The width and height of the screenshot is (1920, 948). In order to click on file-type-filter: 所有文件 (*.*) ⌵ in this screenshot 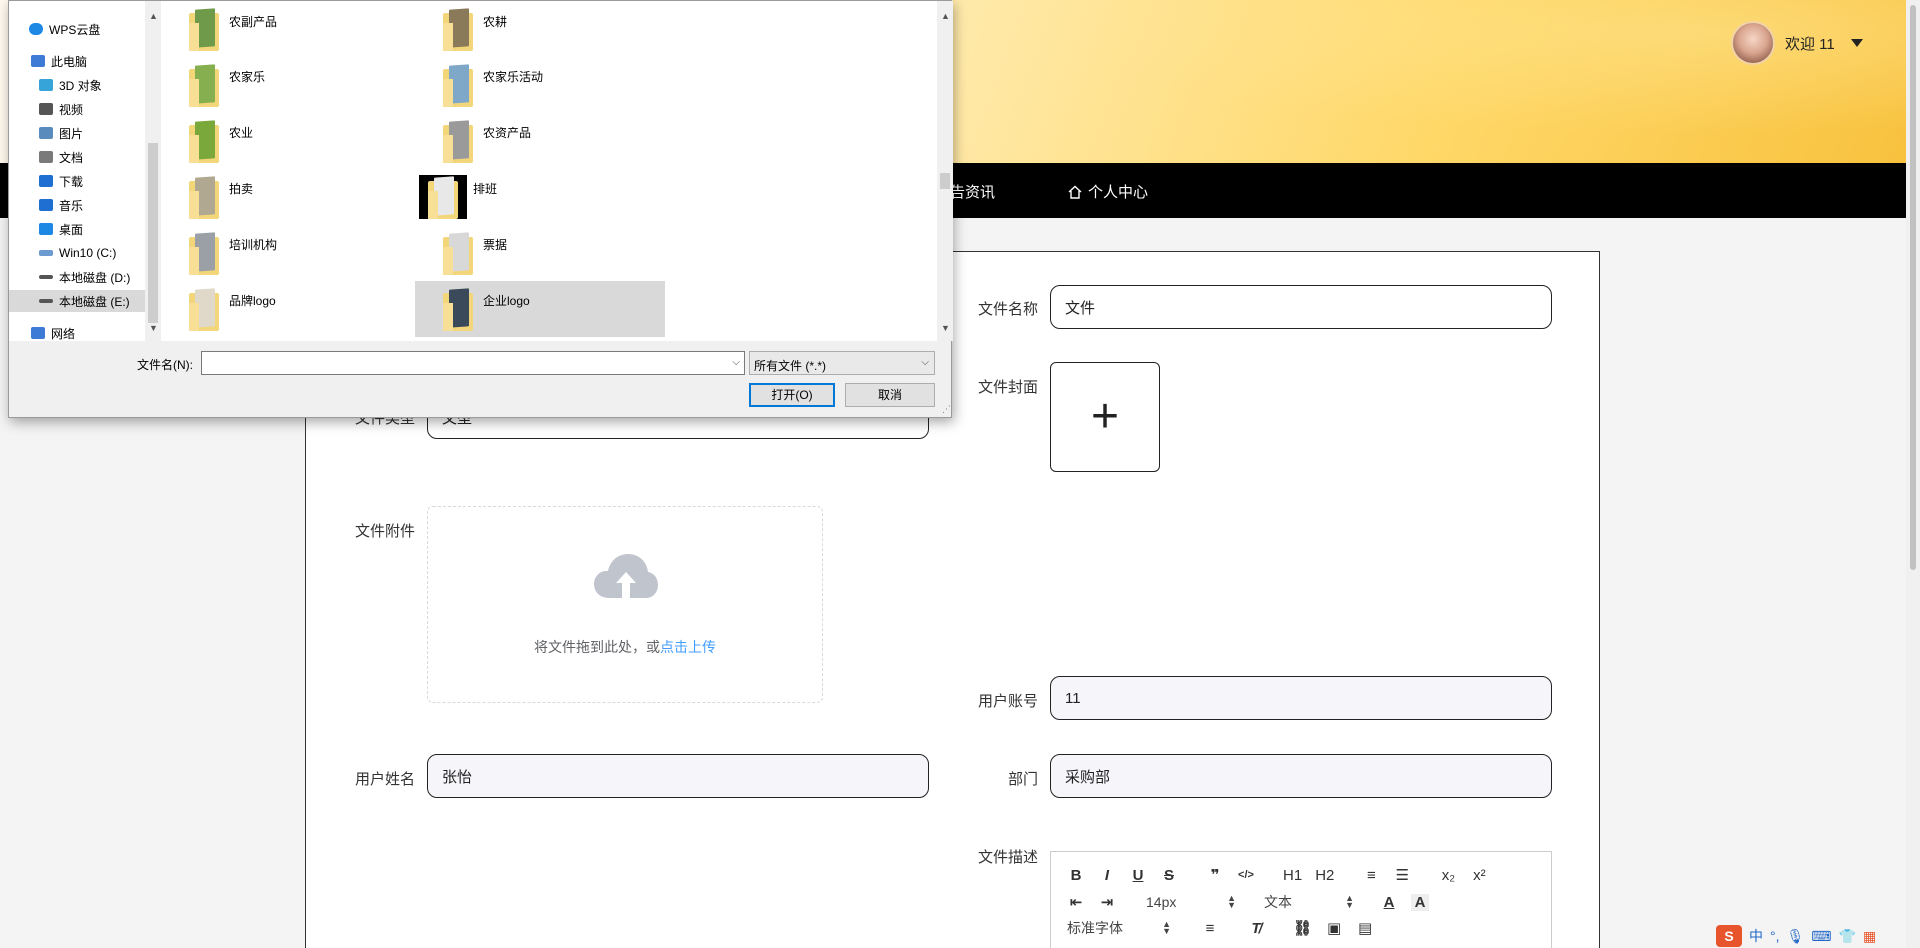, I will do `click(842, 363)`.